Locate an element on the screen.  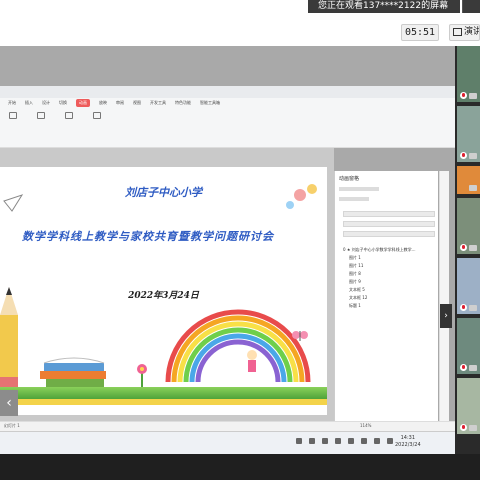
scroll-right-button: › is located at coordinates (446, 316).